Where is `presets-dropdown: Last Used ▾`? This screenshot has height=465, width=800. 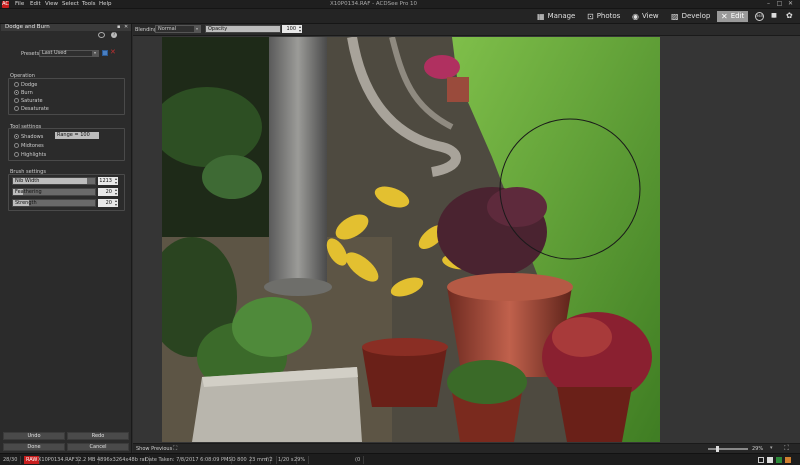
presets-dropdown: Last Used ▾ is located at coordinates (69, 53).